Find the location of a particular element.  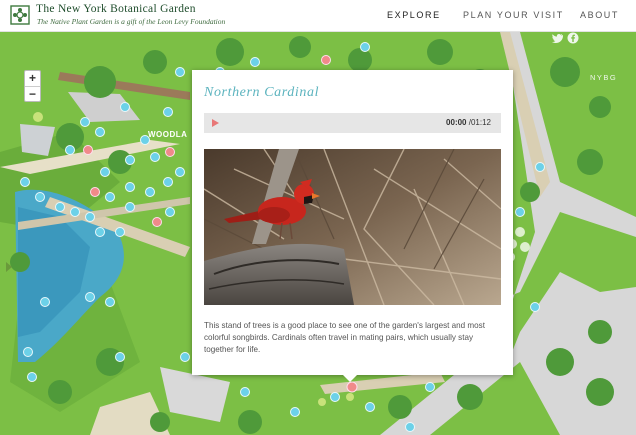

map-area-label: WOODLA is located at coordinates (168, 134).